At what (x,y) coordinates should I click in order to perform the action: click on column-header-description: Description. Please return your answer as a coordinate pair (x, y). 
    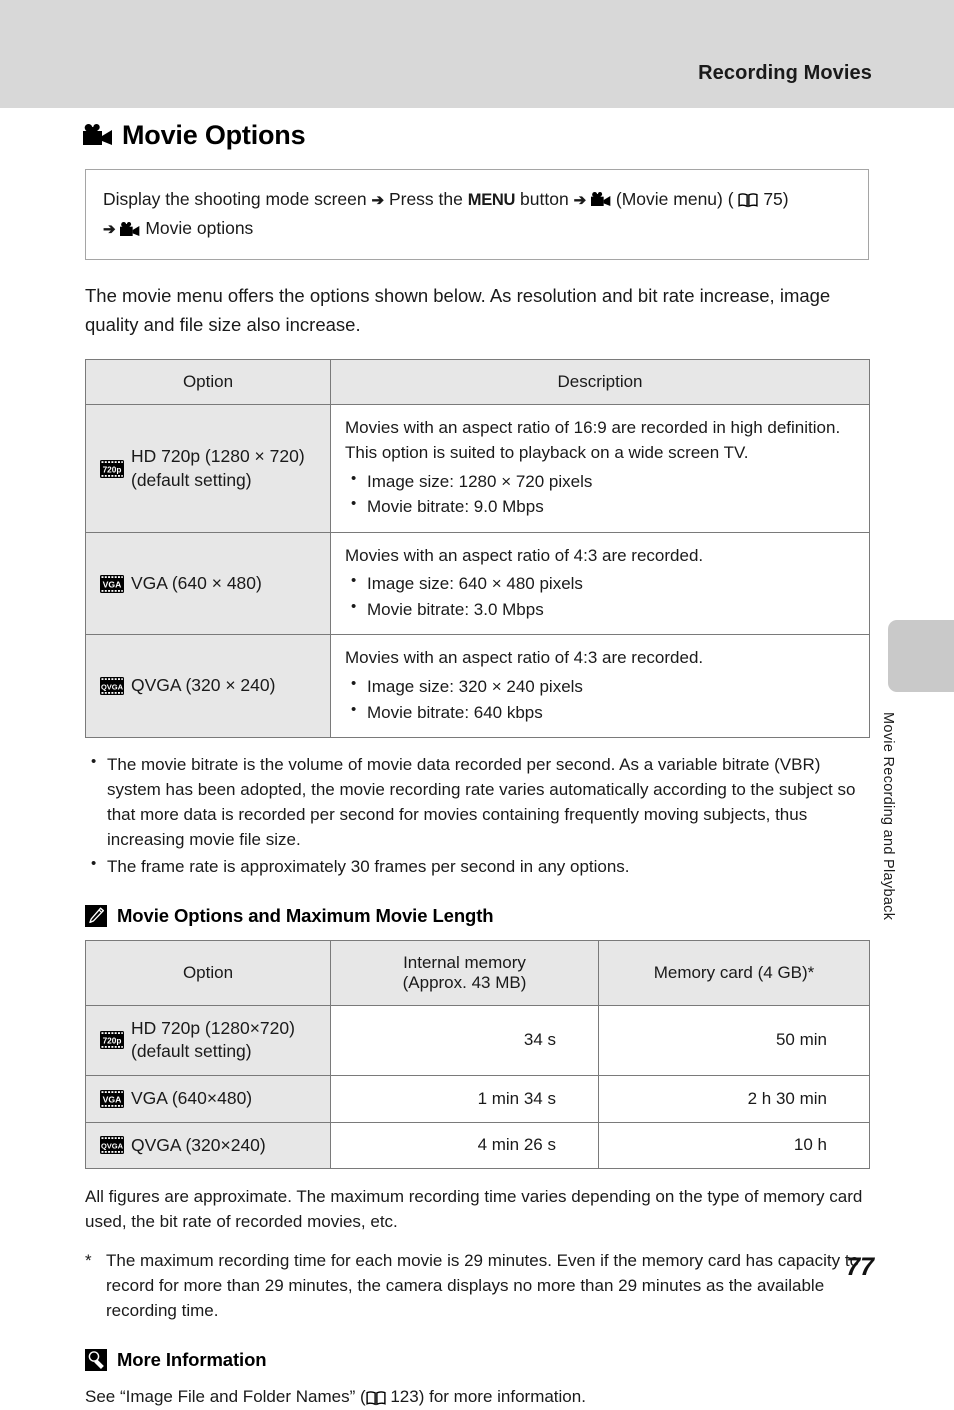
    Looking at the image, I should click on (600, 382).